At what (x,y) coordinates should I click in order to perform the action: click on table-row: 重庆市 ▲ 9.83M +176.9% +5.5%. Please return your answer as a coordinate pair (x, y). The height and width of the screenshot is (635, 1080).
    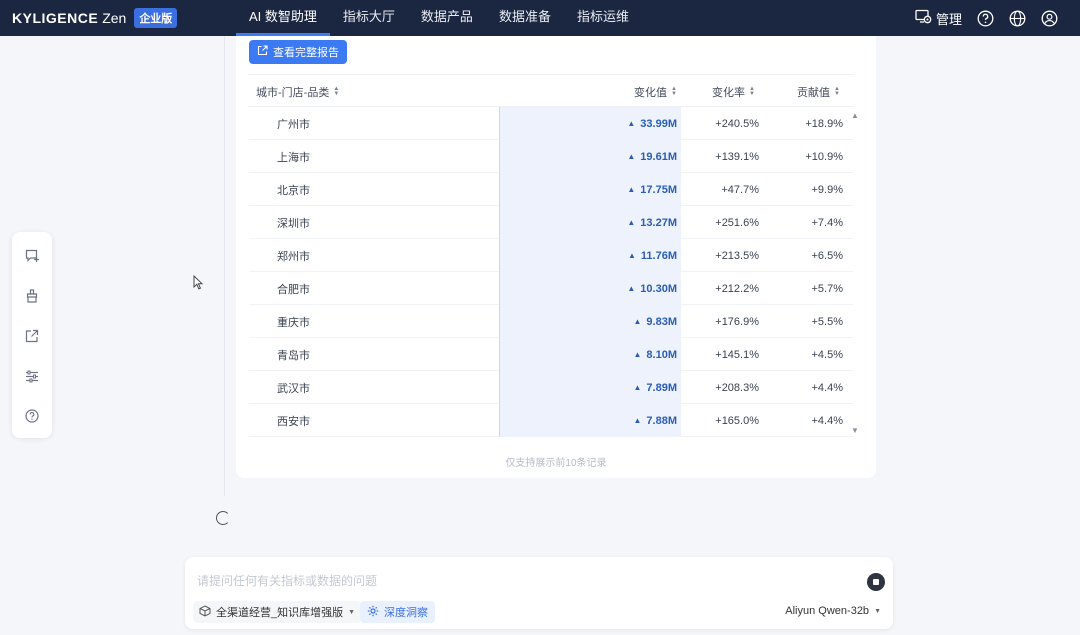
    Looking at the image, I should click on (551, 321).